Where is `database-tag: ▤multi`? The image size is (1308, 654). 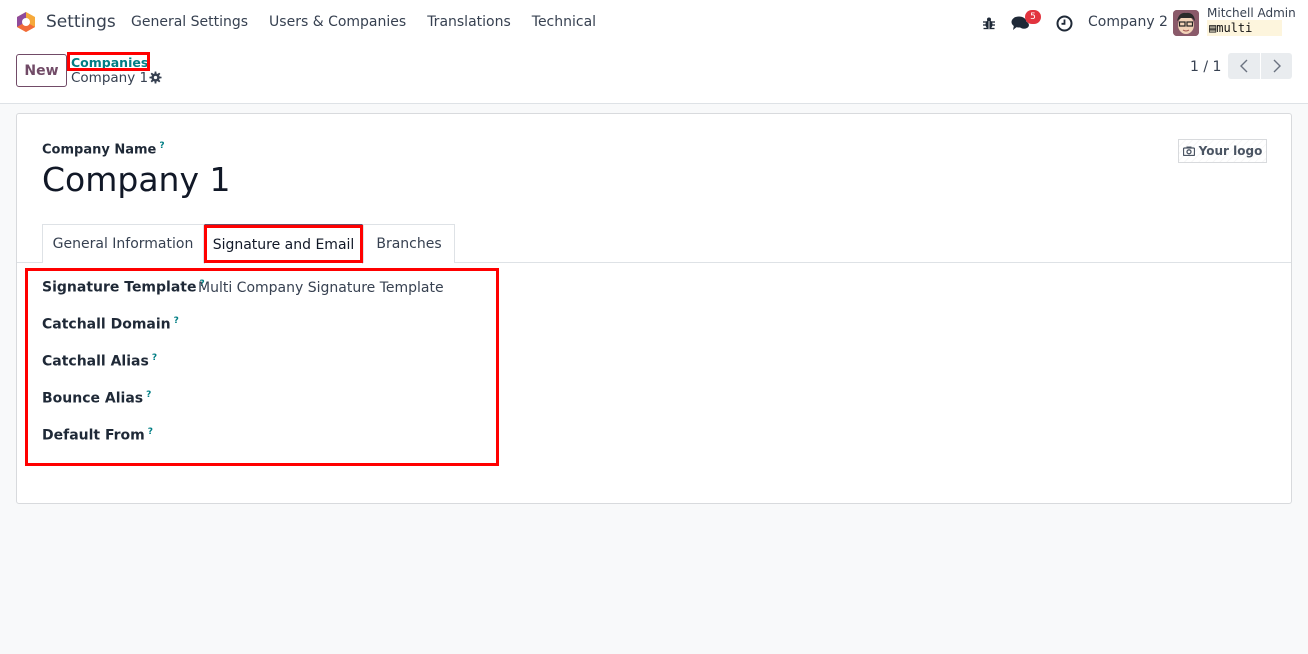
database-tag: ▤multi is located at coordinates (1245, 28).